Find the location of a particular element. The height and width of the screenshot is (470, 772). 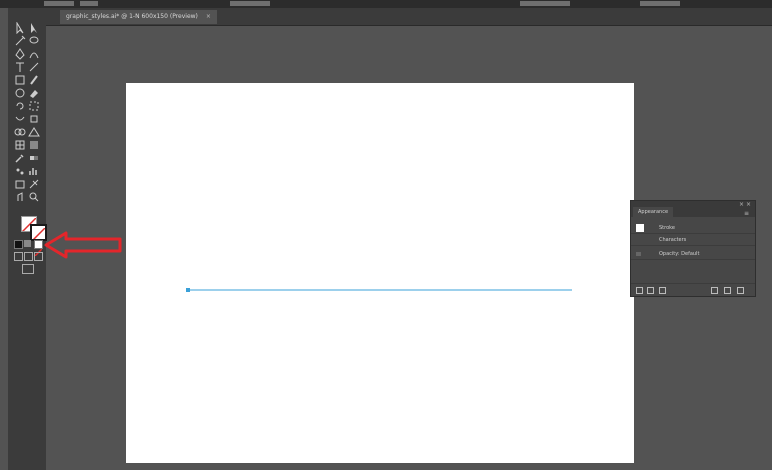

line-segment-icon is located at coordinates (34, 67).